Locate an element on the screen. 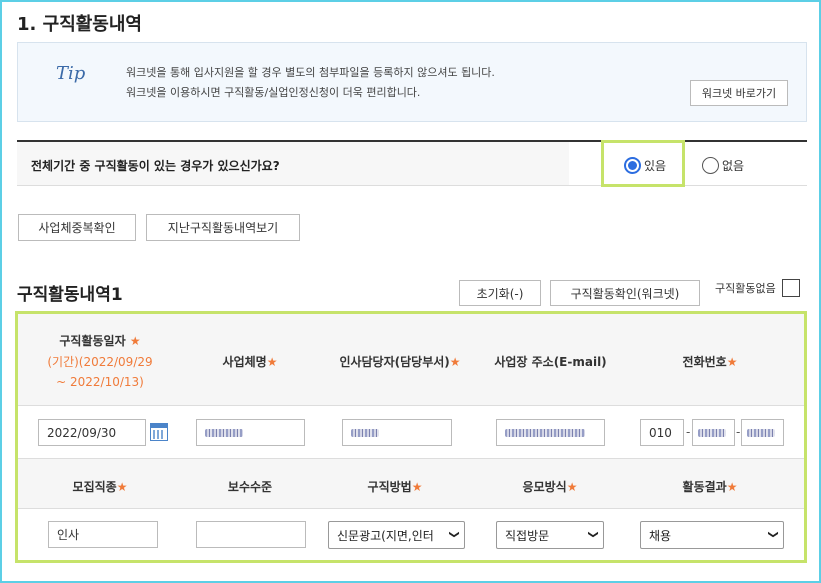 The image size is (821, 583). section-title: 1. 구직활동내역 is located at coordinates (79, 24).